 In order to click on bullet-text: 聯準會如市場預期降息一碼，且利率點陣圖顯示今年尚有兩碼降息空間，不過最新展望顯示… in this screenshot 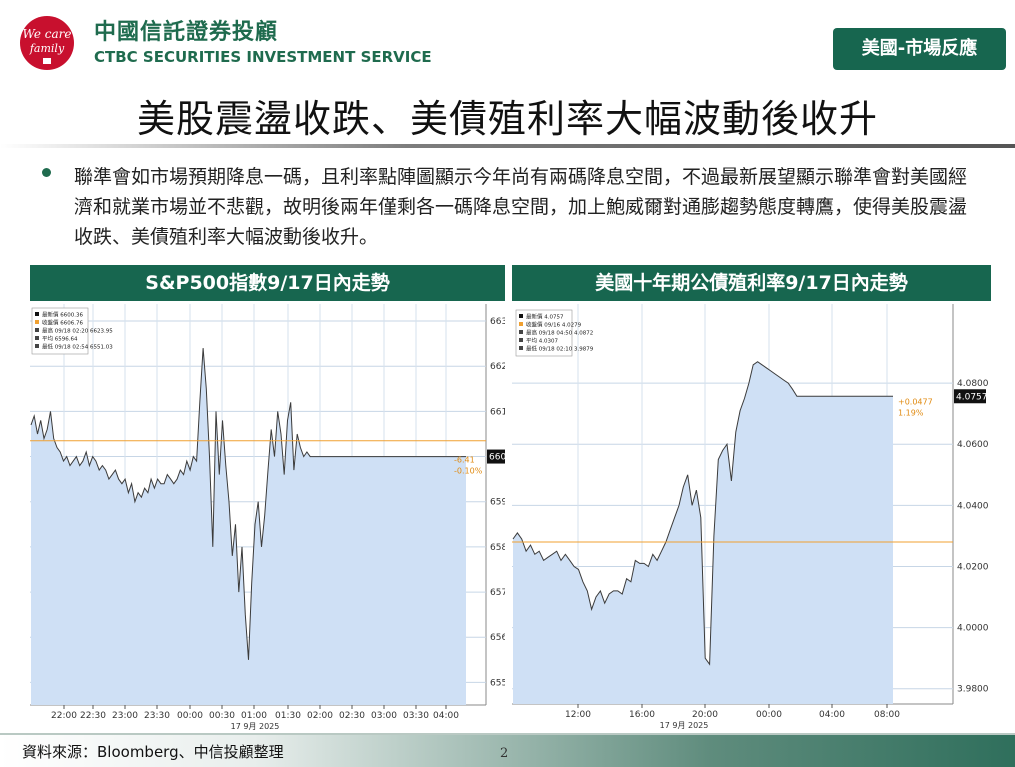, I will do `click(521, 207)`.